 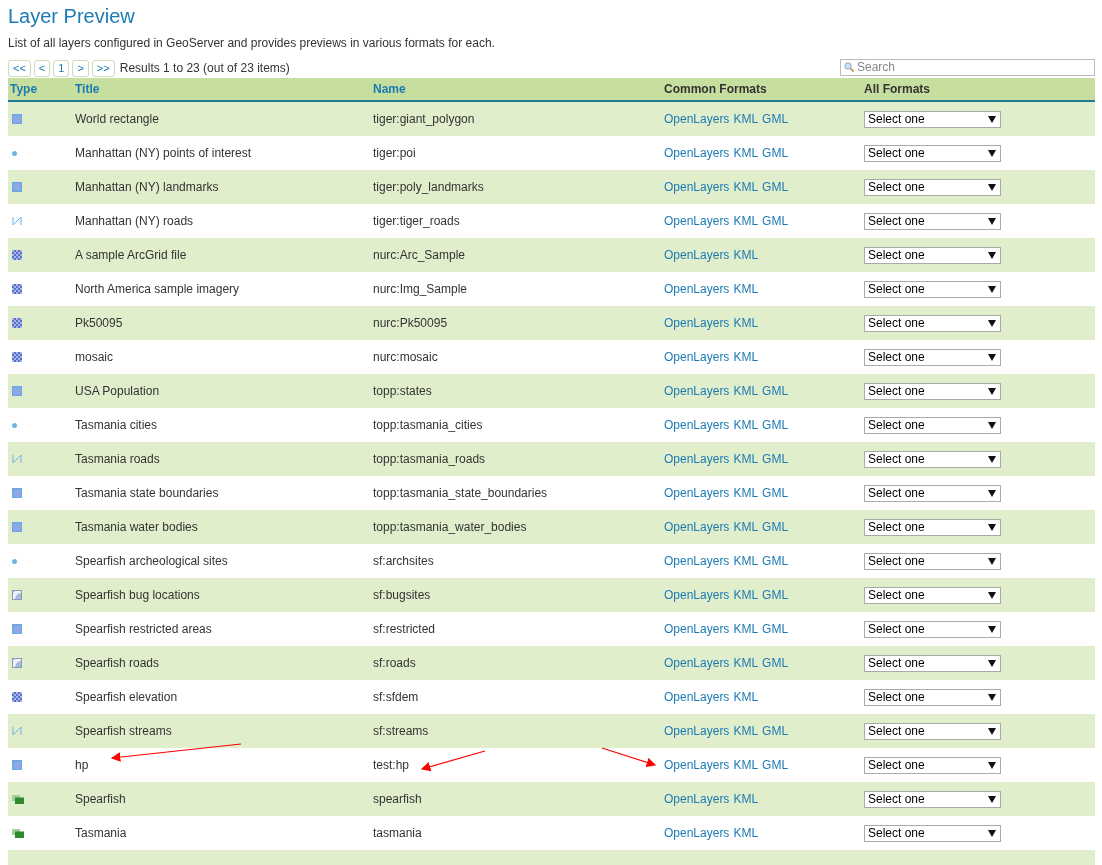 I want to click on layer-title: mosaic, so click(x=94, y=357).